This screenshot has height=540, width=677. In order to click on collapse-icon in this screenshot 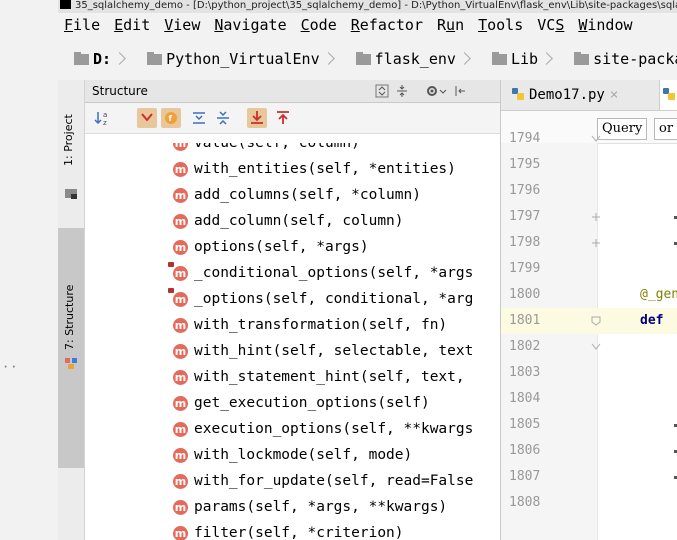, I will do `click(223, 118)`.